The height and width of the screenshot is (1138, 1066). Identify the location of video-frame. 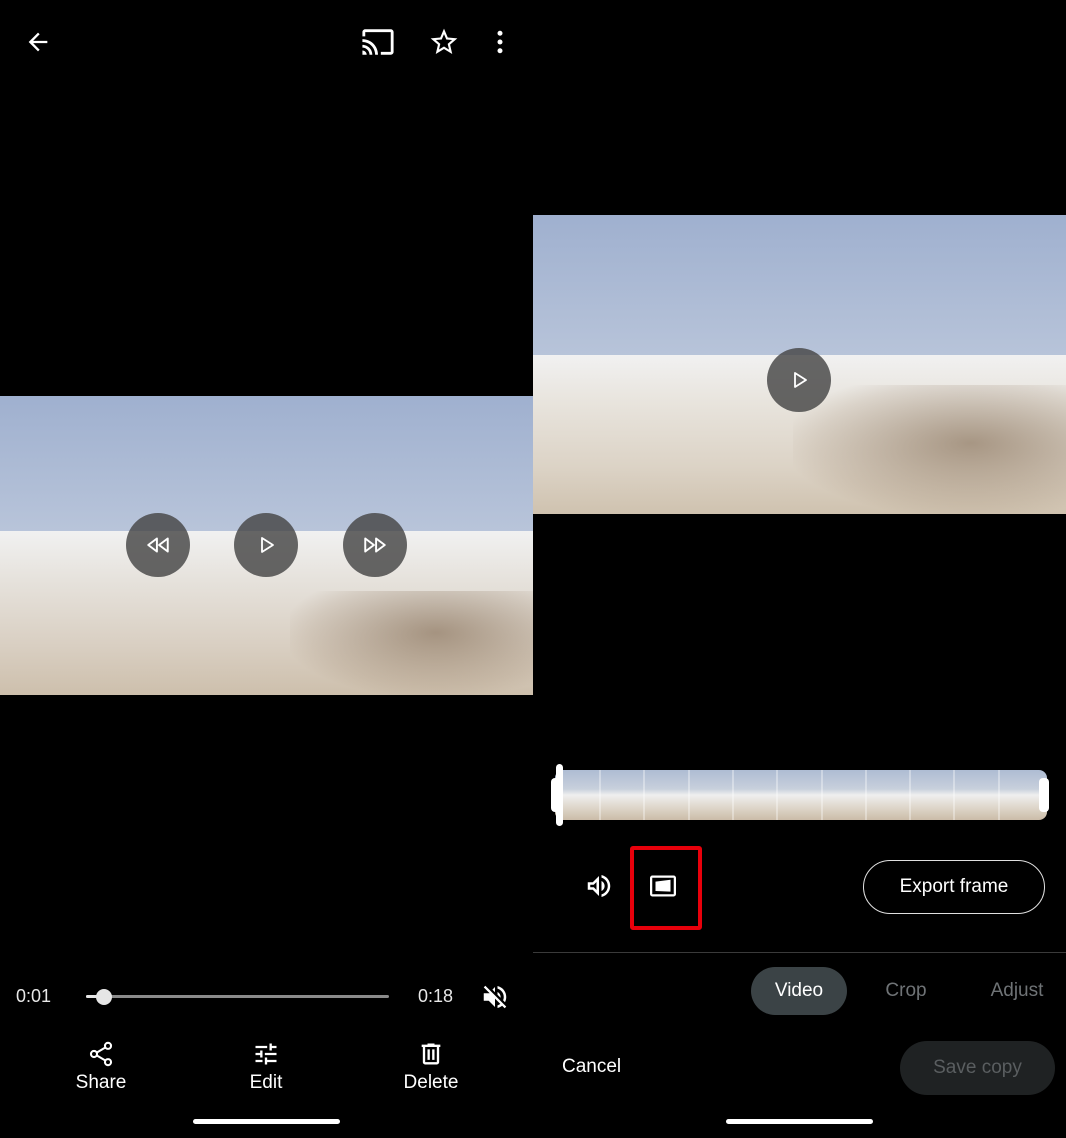
(266, 545).